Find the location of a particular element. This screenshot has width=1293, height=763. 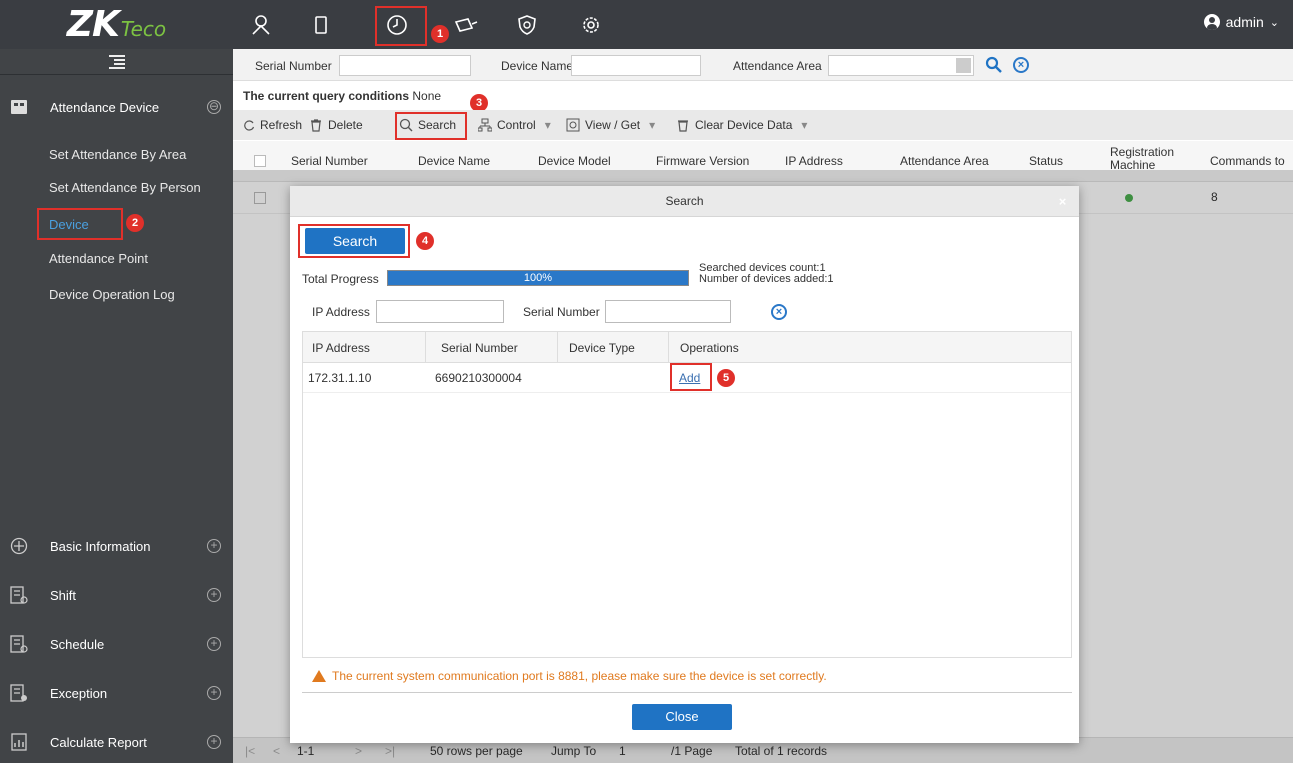

column-header: Firmware Version is located at coordinates (702, 161).